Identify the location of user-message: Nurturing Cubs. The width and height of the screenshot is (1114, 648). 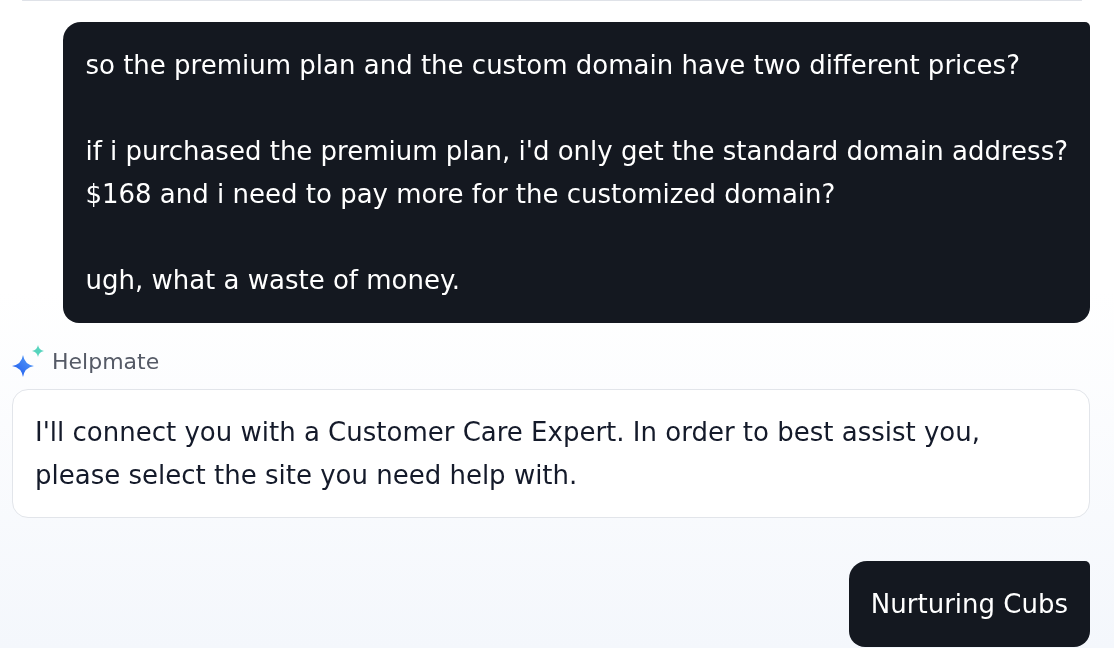
(969, 604).